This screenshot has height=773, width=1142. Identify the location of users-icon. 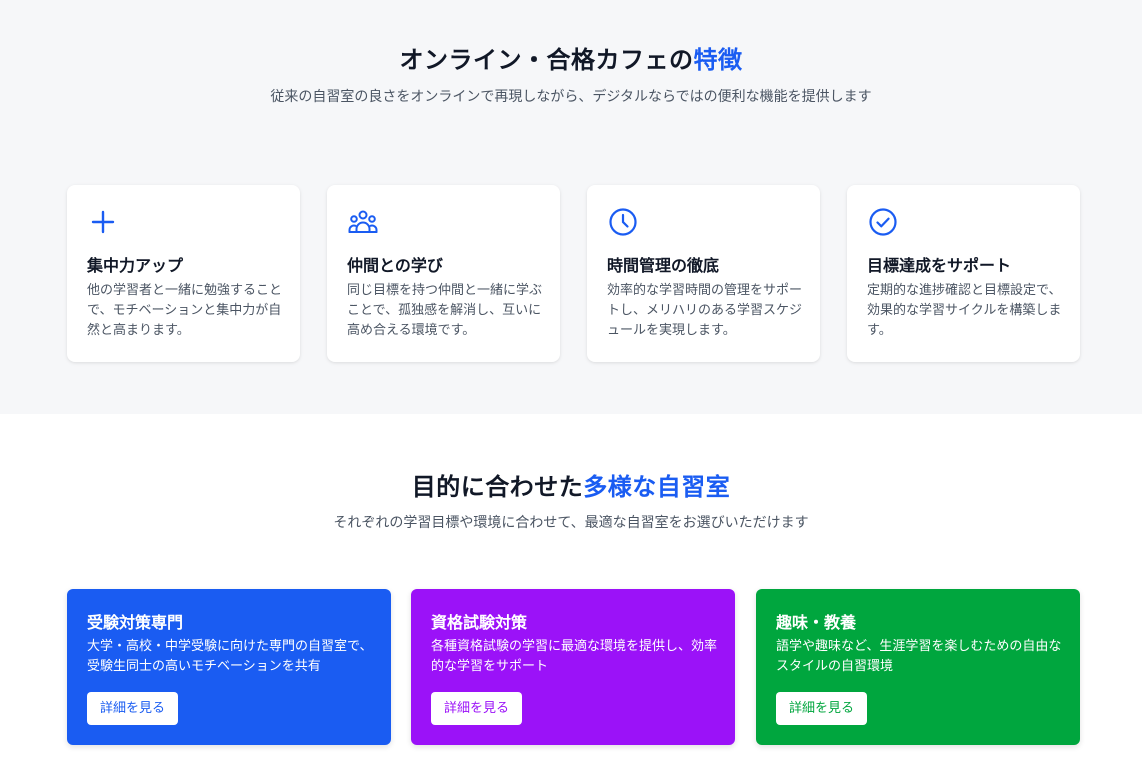
(363, 222).